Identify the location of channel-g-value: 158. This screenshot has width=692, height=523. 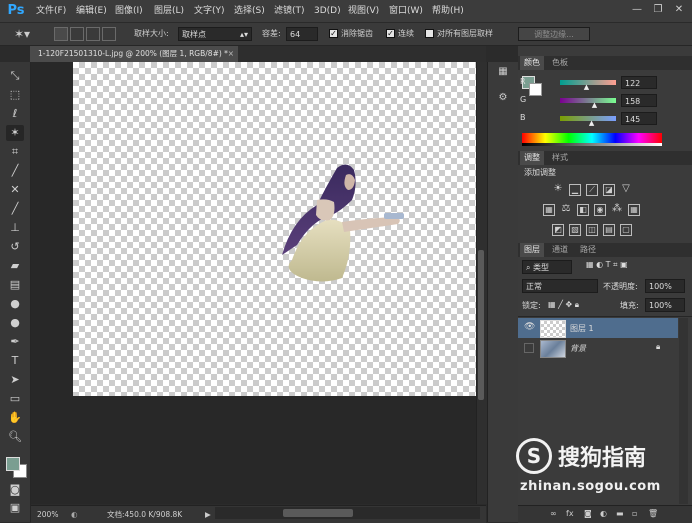
(639, 100).